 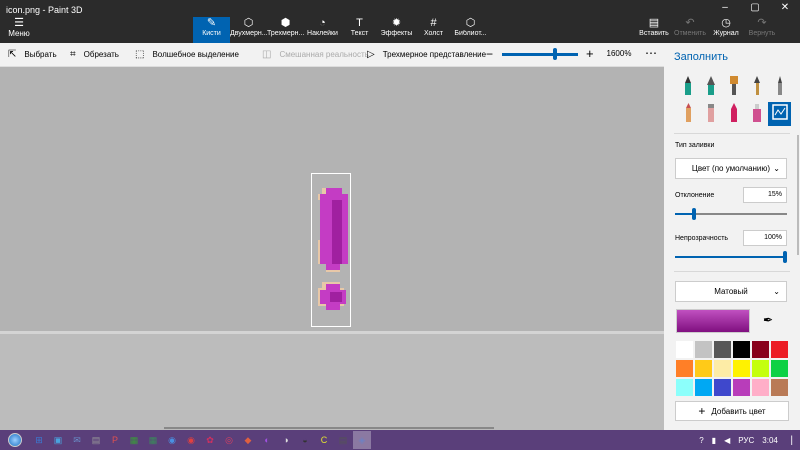 What do you see at coordinates (329, 428) in the screenshot?
I see `horizontal-scrollbar` at bounding box center [329, 428].